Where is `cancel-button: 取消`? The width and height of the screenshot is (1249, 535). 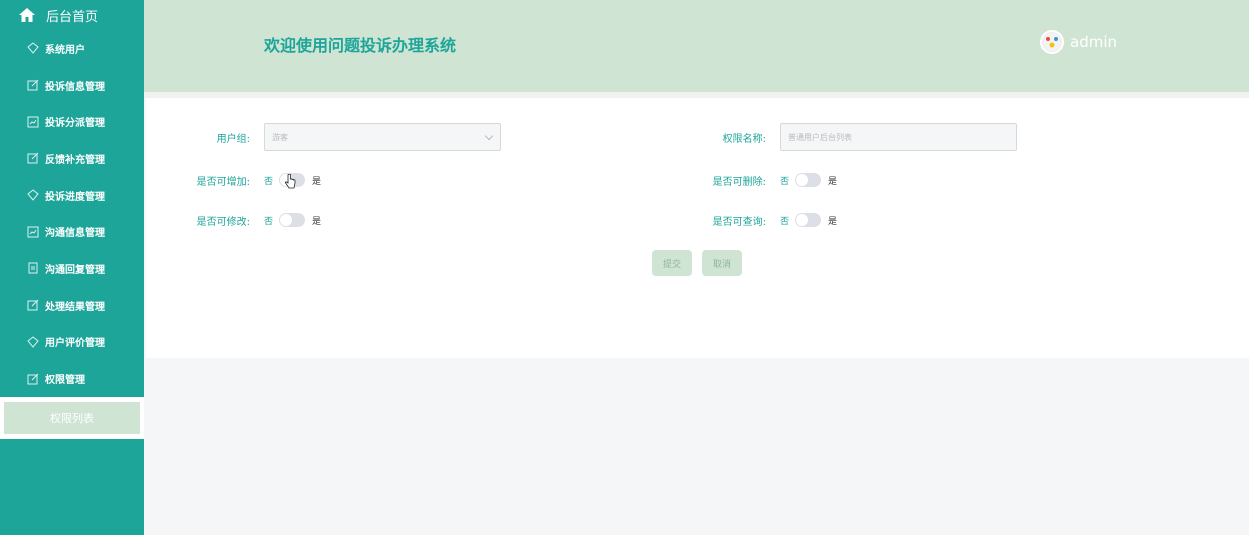 cancel-button: 取消 is located at coordinates (722, 263).